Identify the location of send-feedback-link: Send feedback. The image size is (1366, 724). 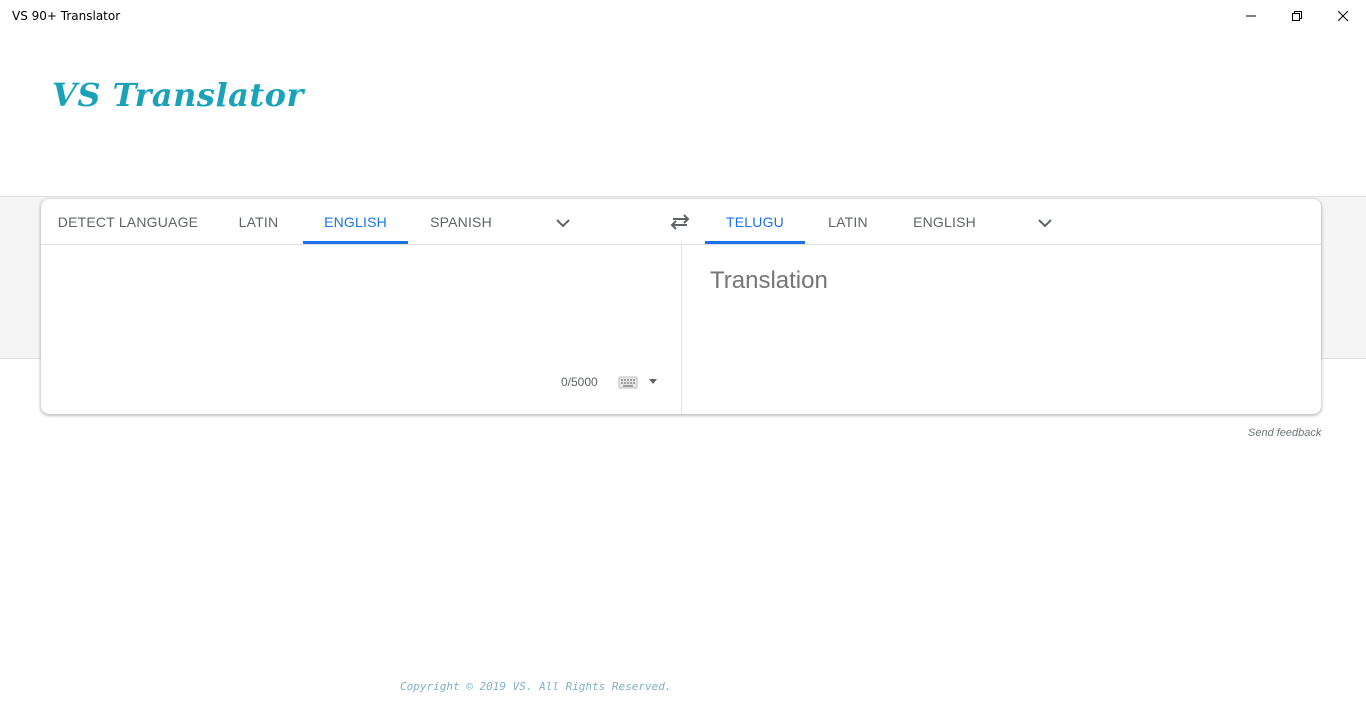
(1284, 433).